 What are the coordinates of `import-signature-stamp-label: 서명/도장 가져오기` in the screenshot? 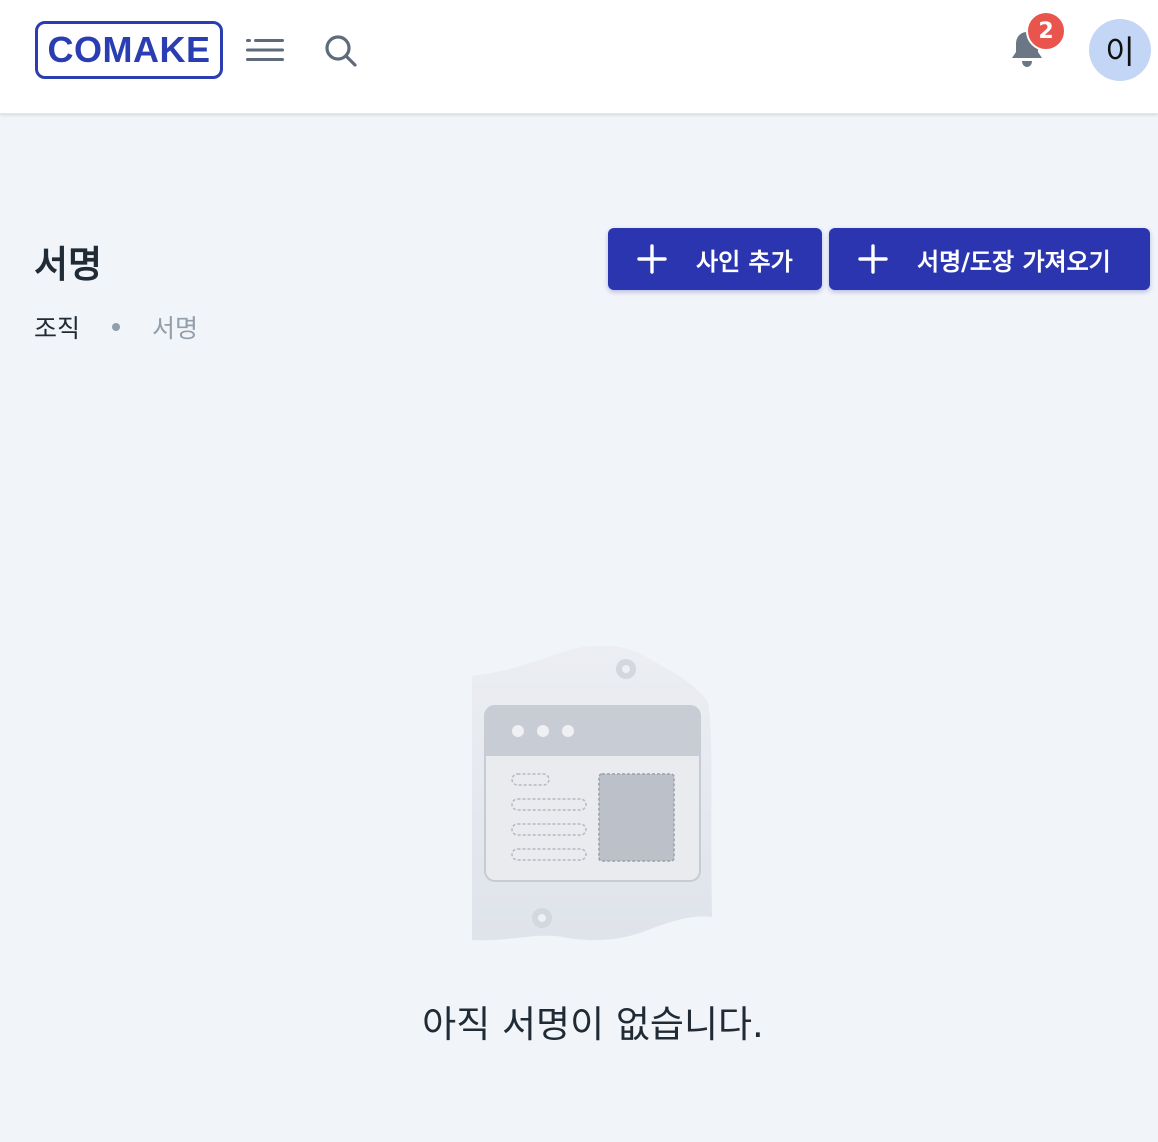 It's located at (1014, 261).